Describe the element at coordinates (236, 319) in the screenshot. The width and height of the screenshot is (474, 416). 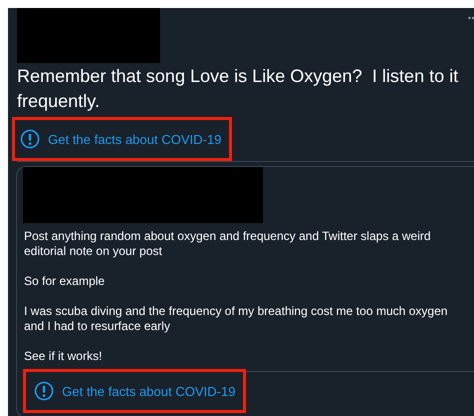
I see `quoted-tweet-paragraph: I was scuba diving and the frequency of my breathing cost me too much oxygen and I had to resurface early` at that location.